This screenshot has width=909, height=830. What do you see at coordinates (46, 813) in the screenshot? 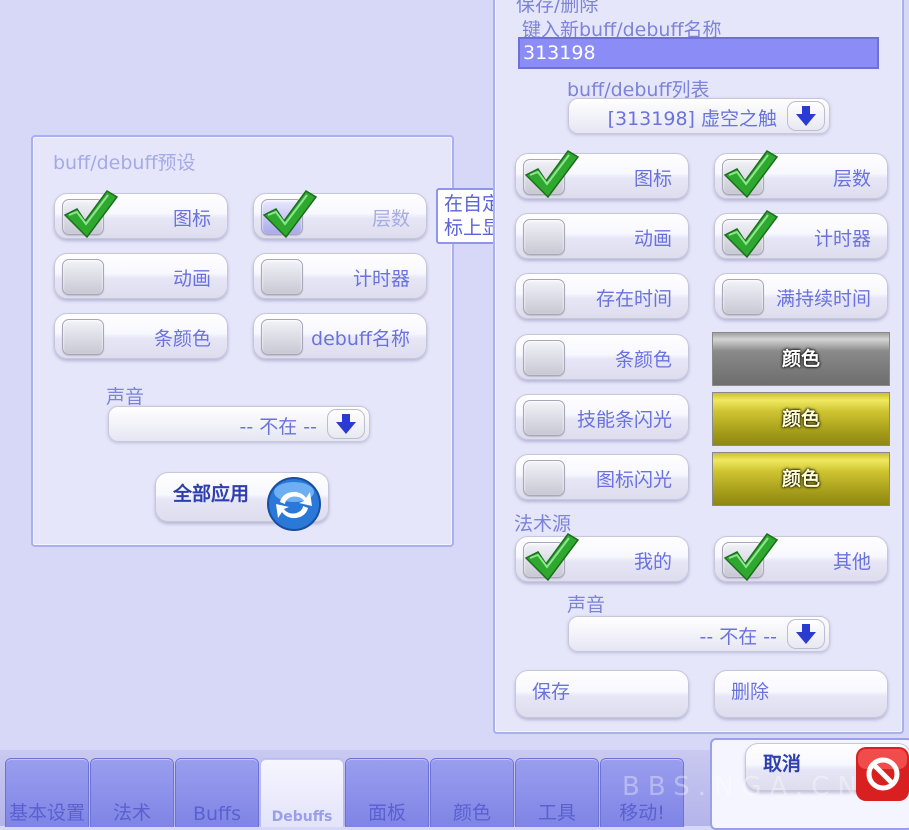
I see `tab-label: 基本设置` at bounding box center [46, 813].